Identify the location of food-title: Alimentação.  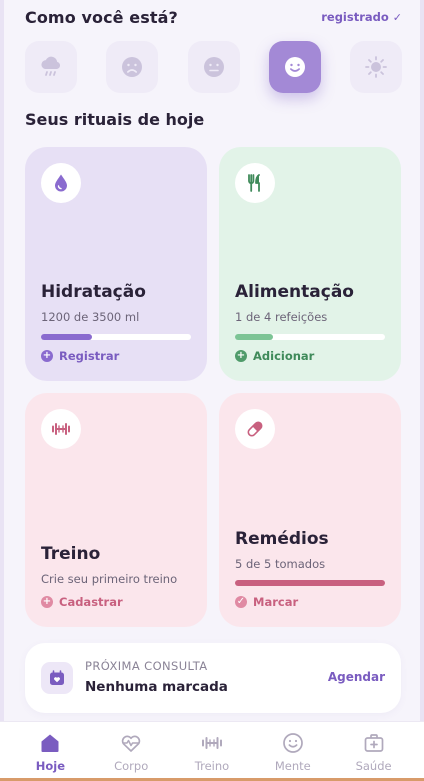
(294, 292).